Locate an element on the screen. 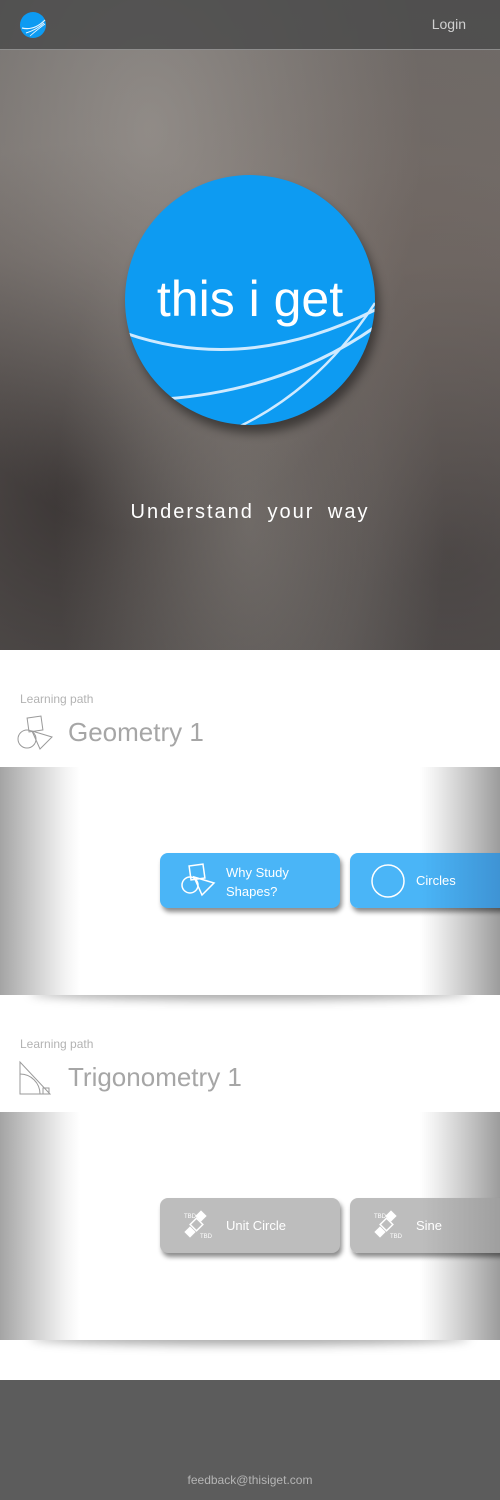  globe-swoosh-icon is located at coordinates (33, 25).